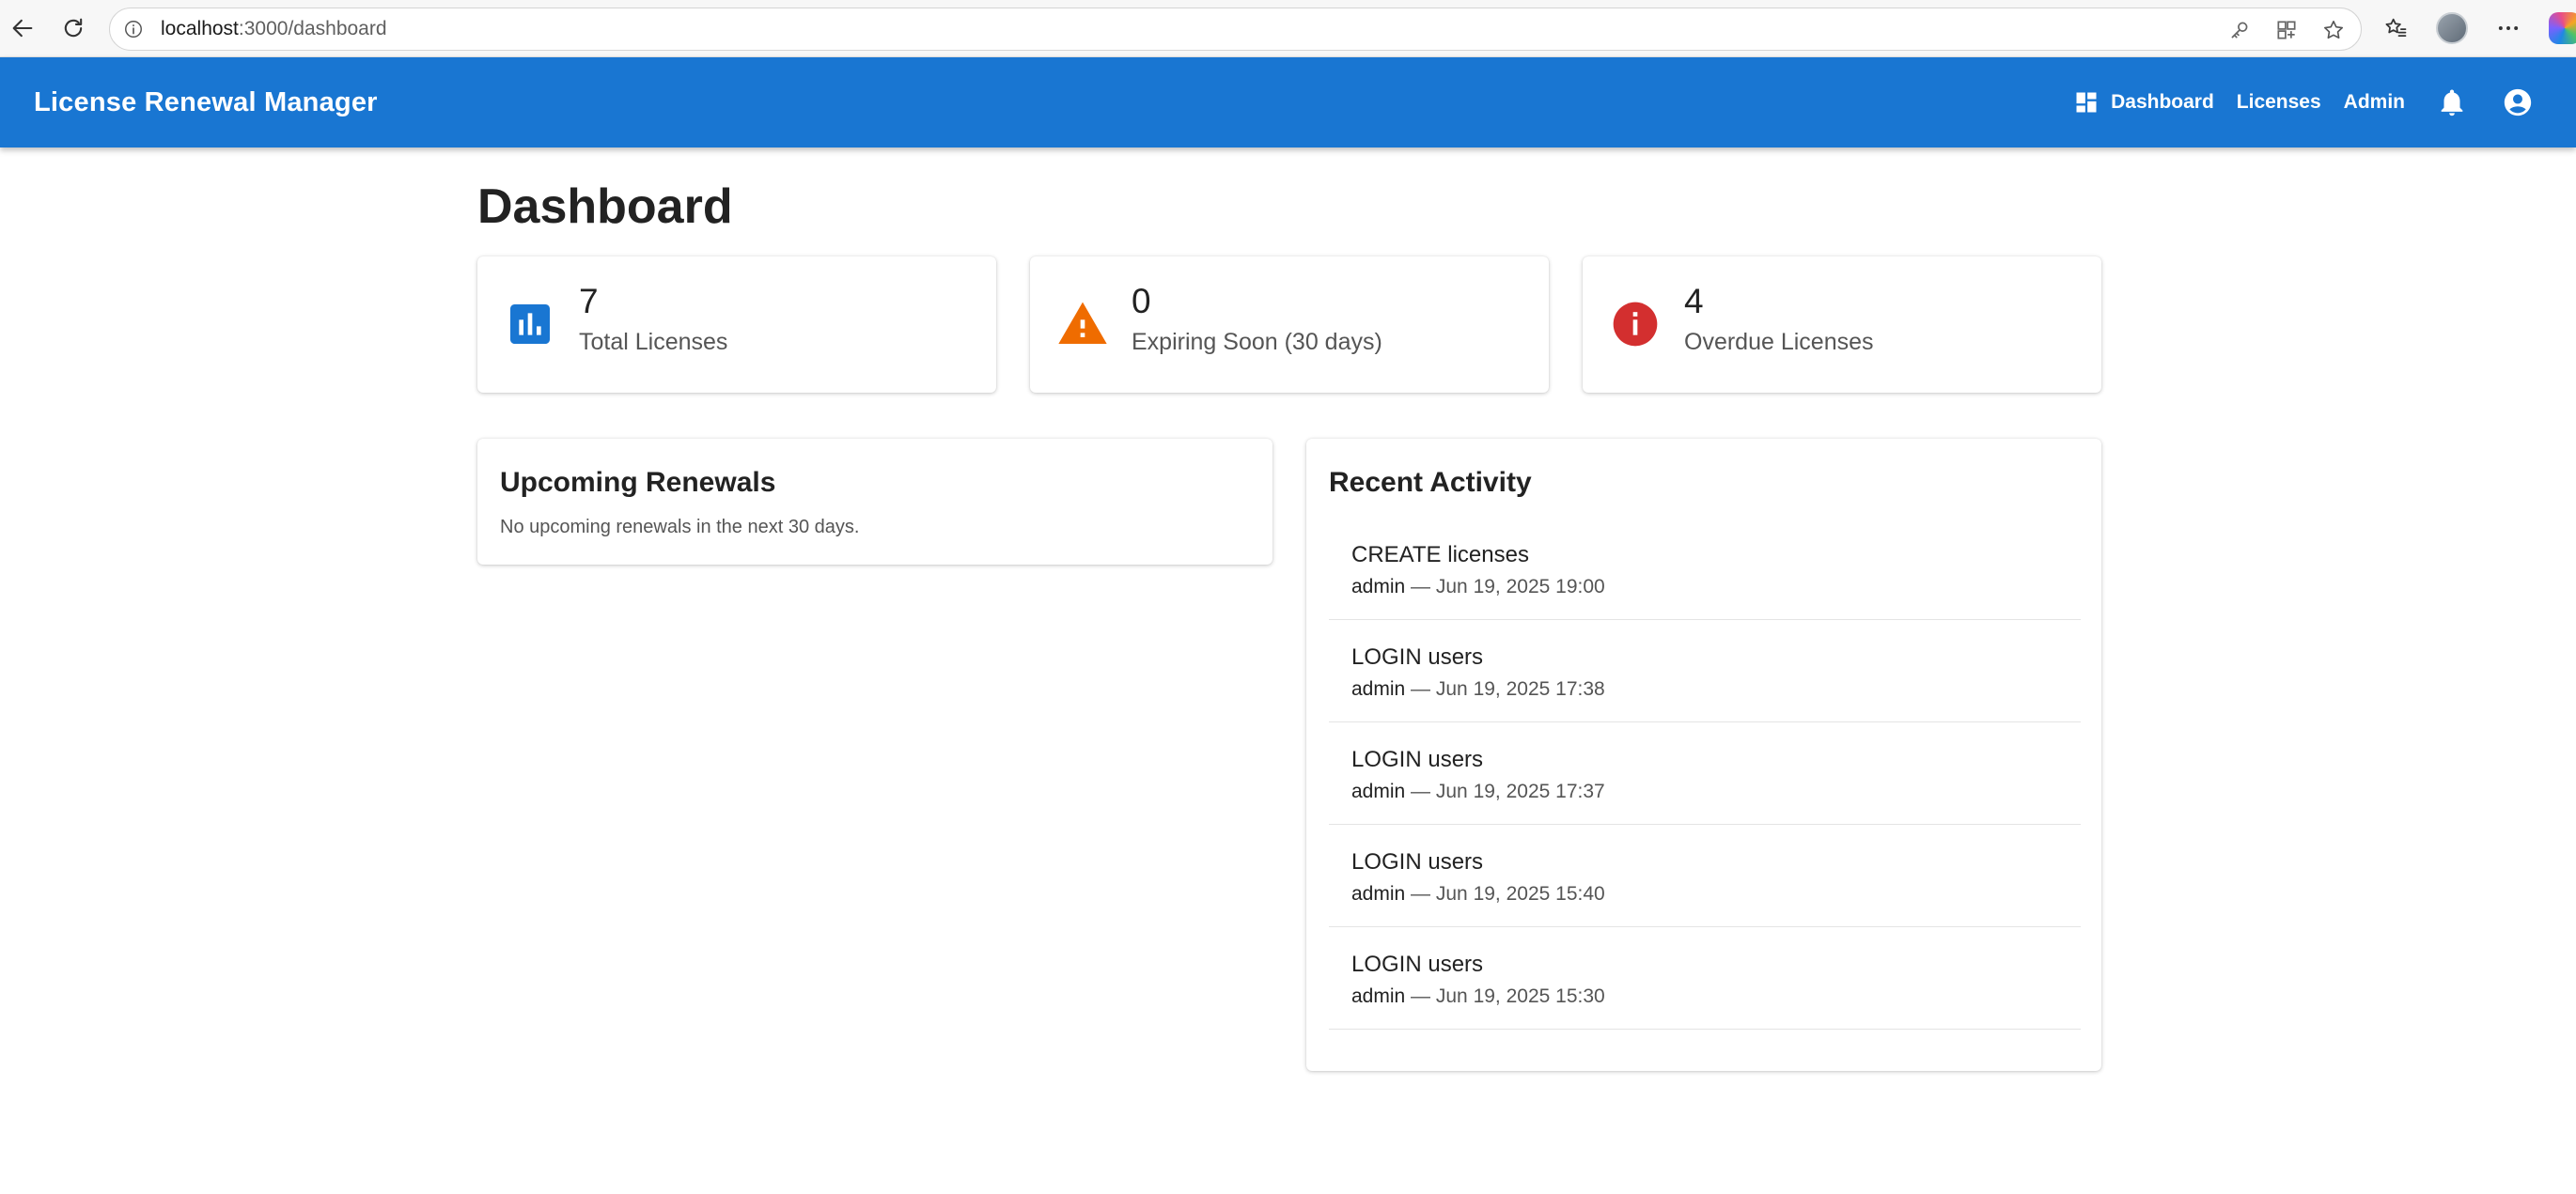 Image resolution: width=2576 pixels, height=1194 pixels. I want to click on stat-card-overdue: 4 Overdue Licenses, so click(1842, 325).